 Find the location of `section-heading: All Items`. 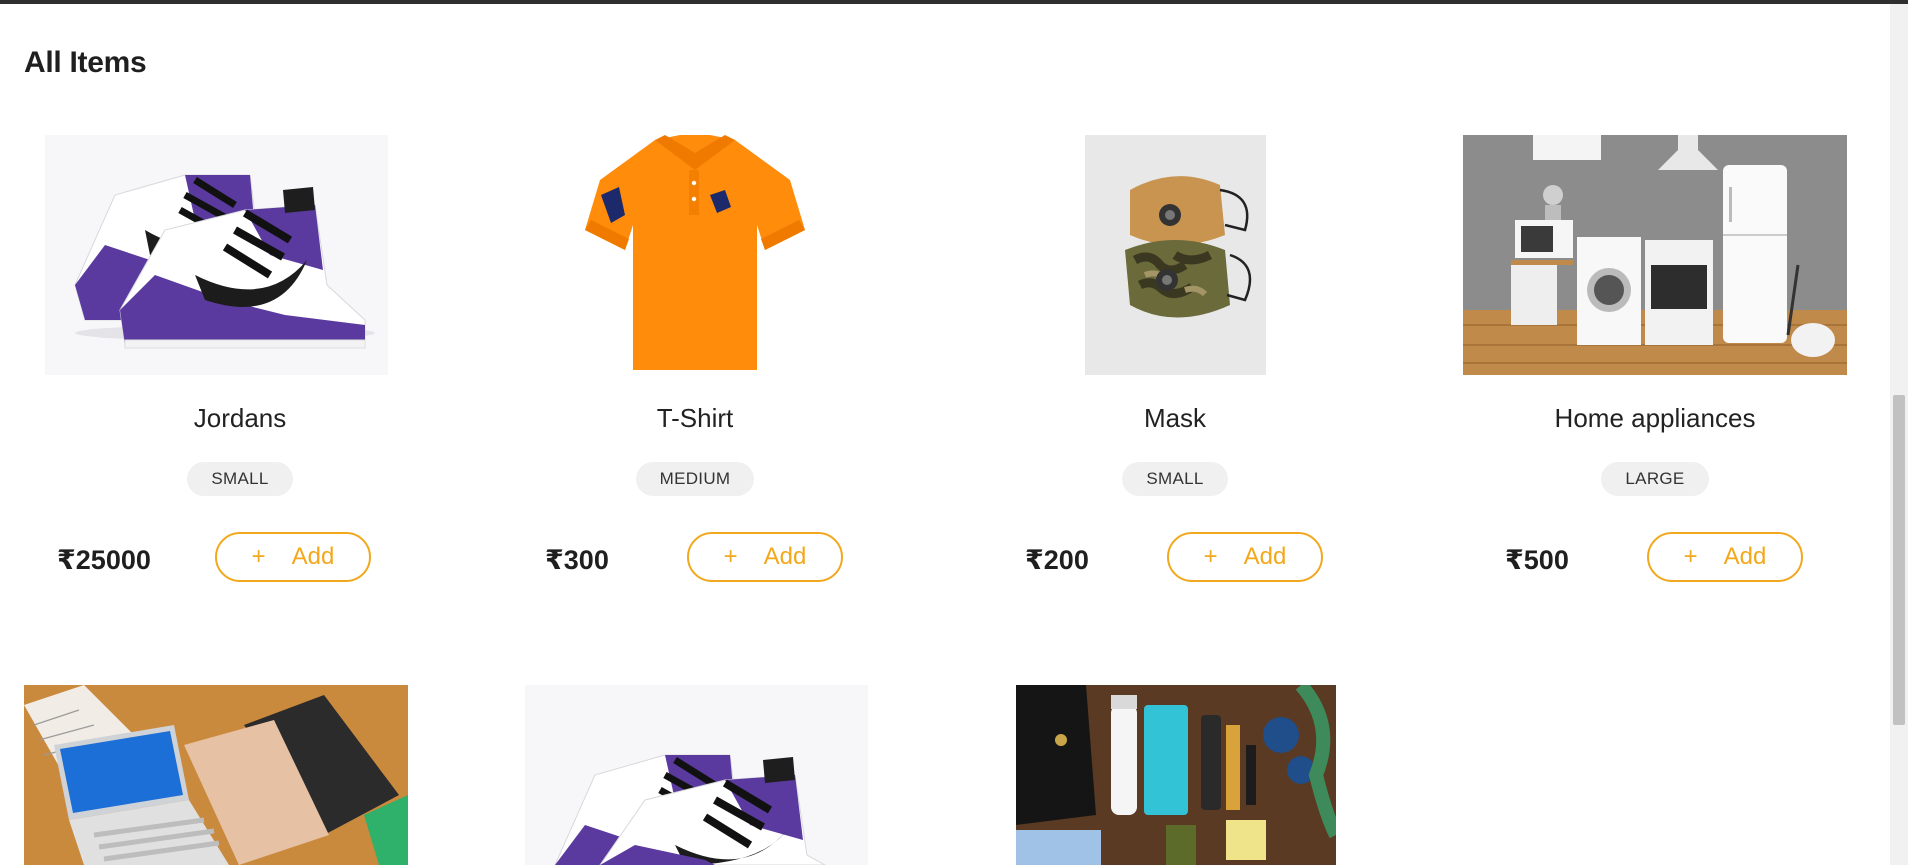

section-heading: All Items is located at coordinates (85, 62).